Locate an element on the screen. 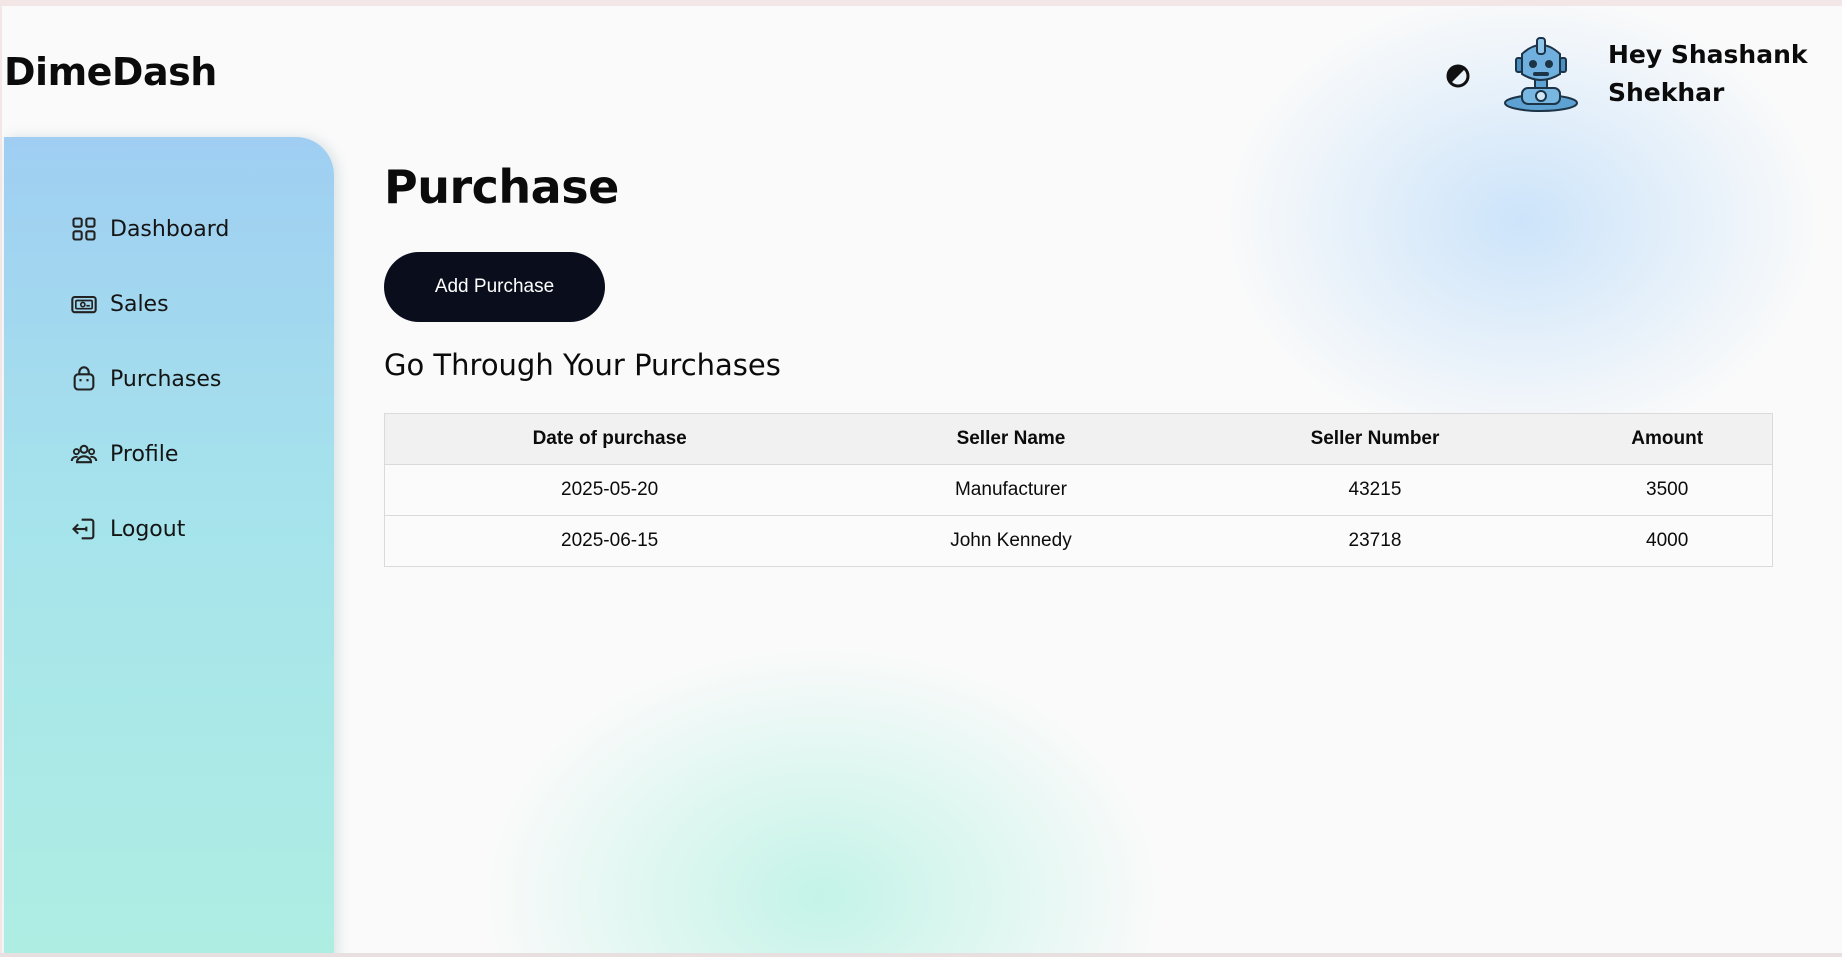 This screenshot has height=957, width=1842. table-row: 2025-06-15 John Kennedy 23718 4000 is located at coordinates (1079, 541).